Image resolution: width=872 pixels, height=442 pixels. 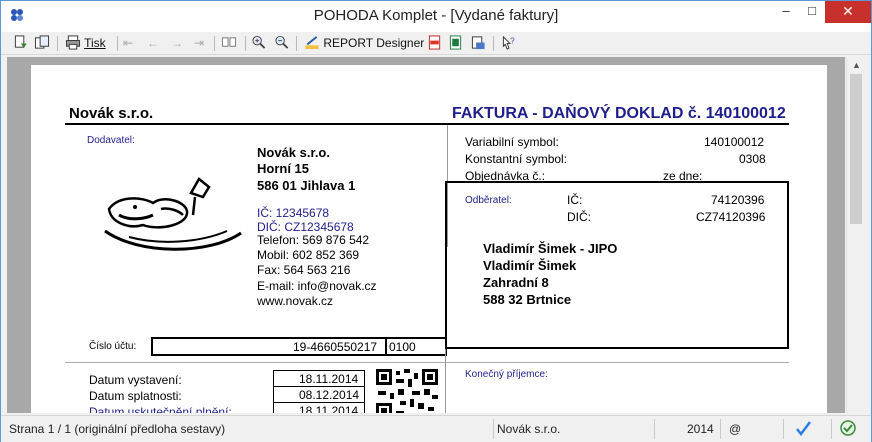 What do you see at coordinates (527, 299) in the screenshot?
I see `customer-line-4: 588 32 Brtnice` at bounding box center [527, 299].